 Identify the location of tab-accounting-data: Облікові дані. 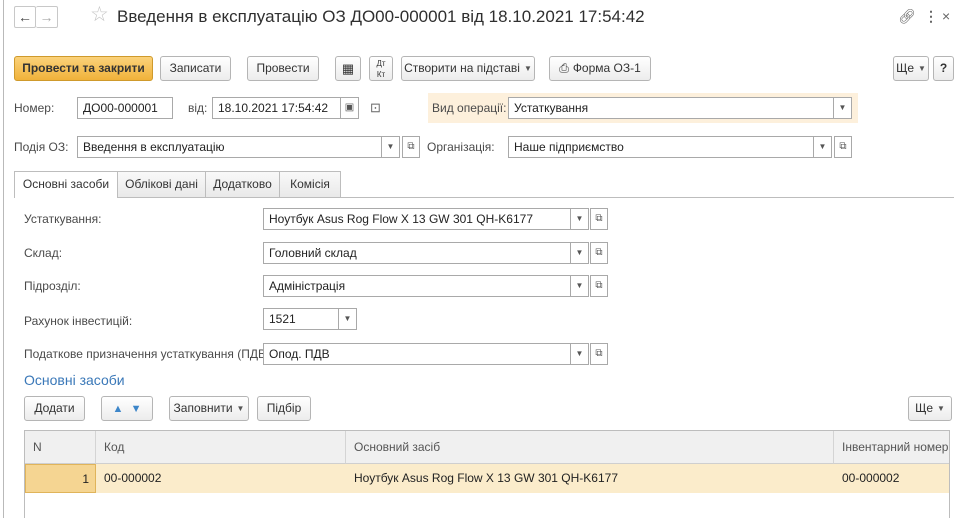
(161, 184).